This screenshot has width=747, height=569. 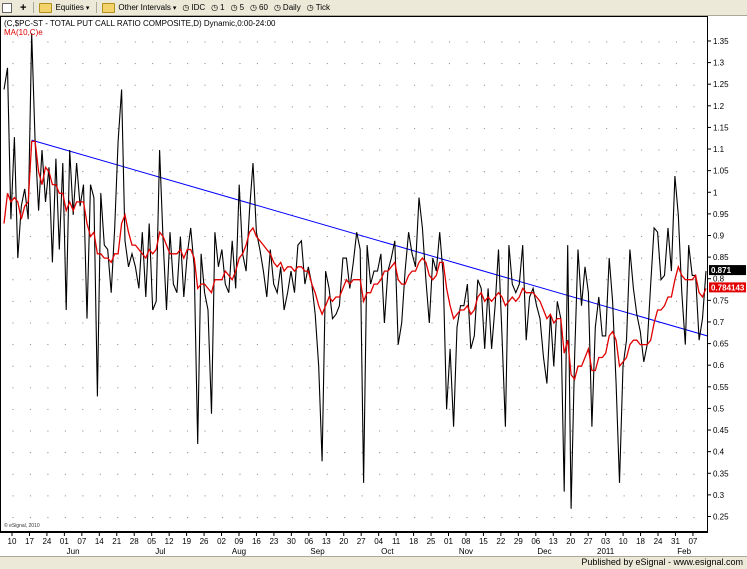 What do you see at coordinates (69, 7) in the screenshot?
I see `equities-label: Equities` at bounding box center [69, 7].